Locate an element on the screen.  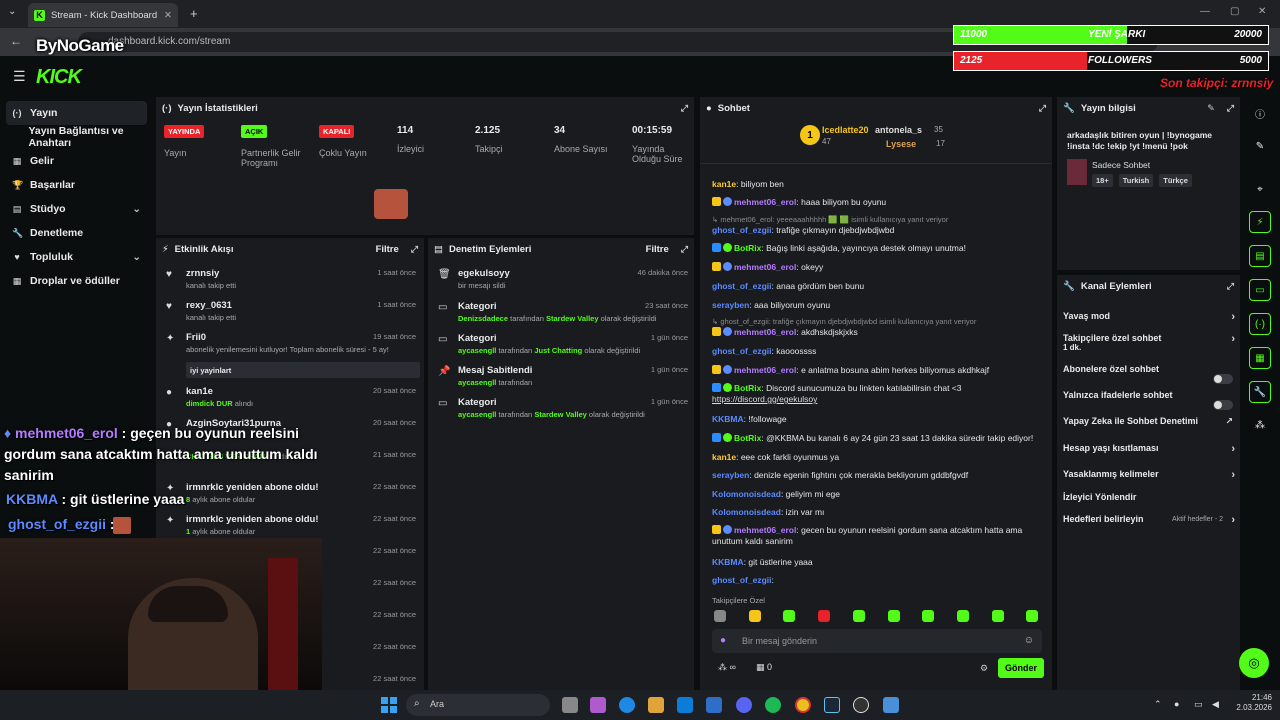
chat-message: kan1e: biliyom ben is located at coordinates (877, 184).